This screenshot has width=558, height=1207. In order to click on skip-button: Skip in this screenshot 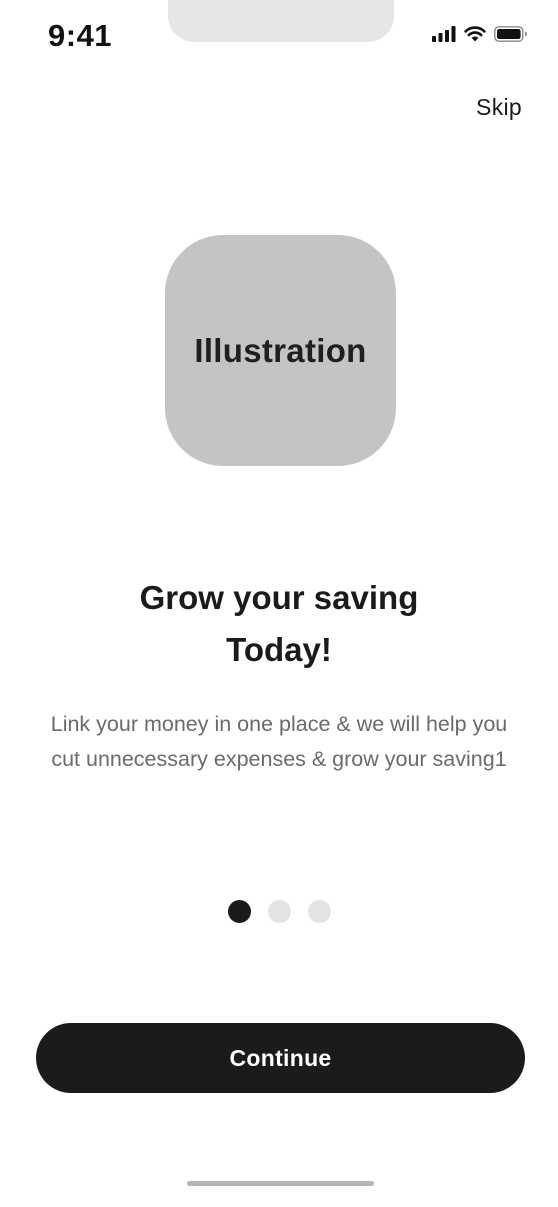, I will do `click(499, 107)`.